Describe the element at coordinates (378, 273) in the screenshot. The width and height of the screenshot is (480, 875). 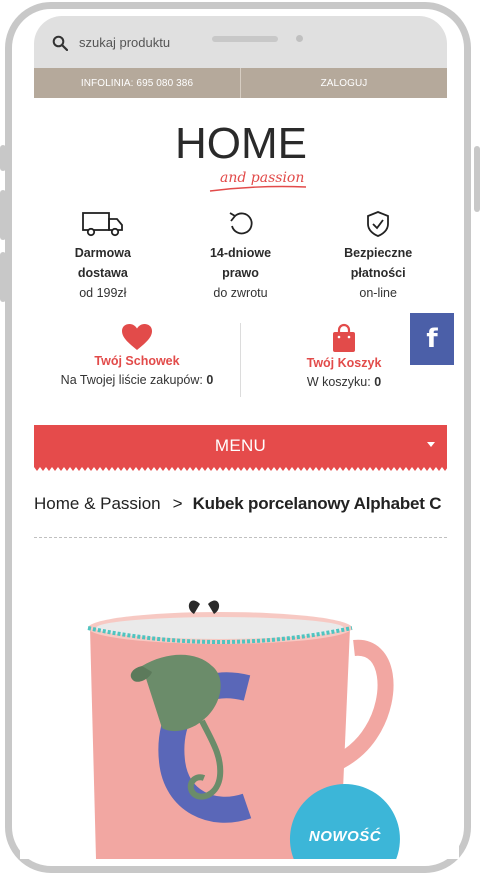
I see `feature-title: płatności` at that location.